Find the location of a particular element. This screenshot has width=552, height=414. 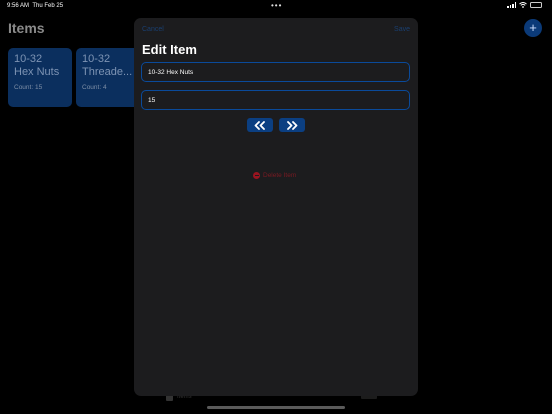

item-name-field is located at coordinates (275, 72).